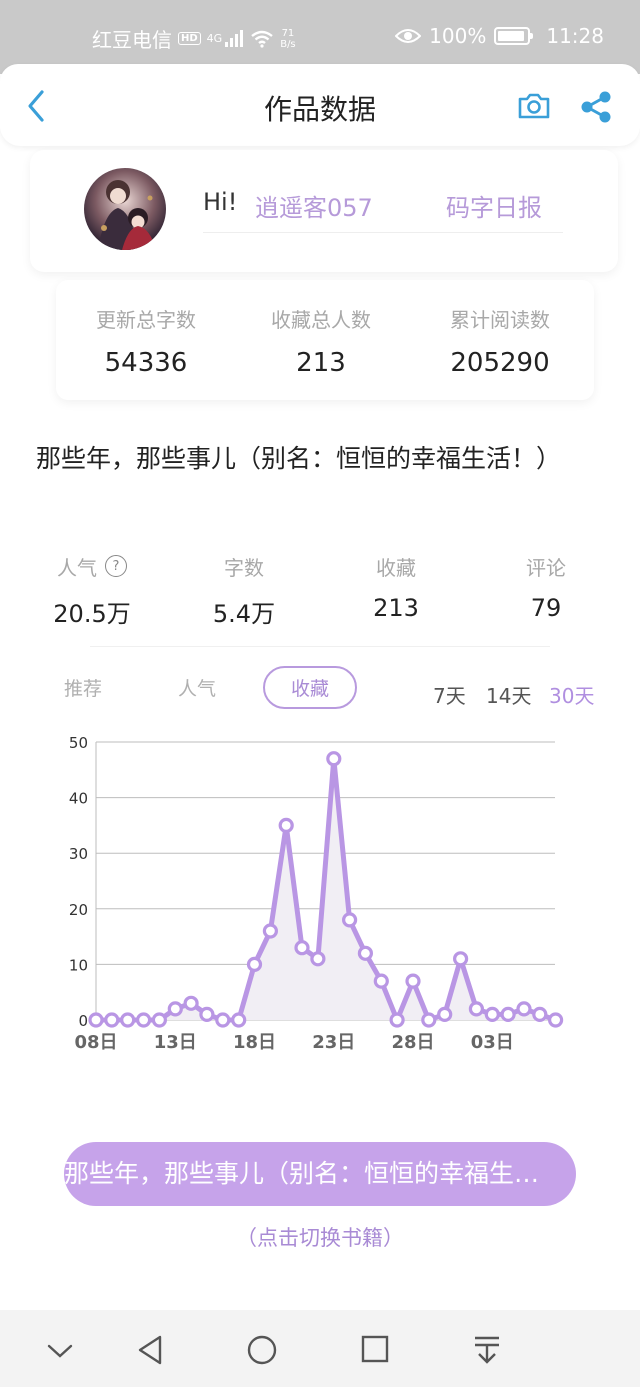 This screenshot has width=640, height=1387. Describe the element at coordinates (116, 566) in the screenshot. I see `help-icon: ?` at that location.